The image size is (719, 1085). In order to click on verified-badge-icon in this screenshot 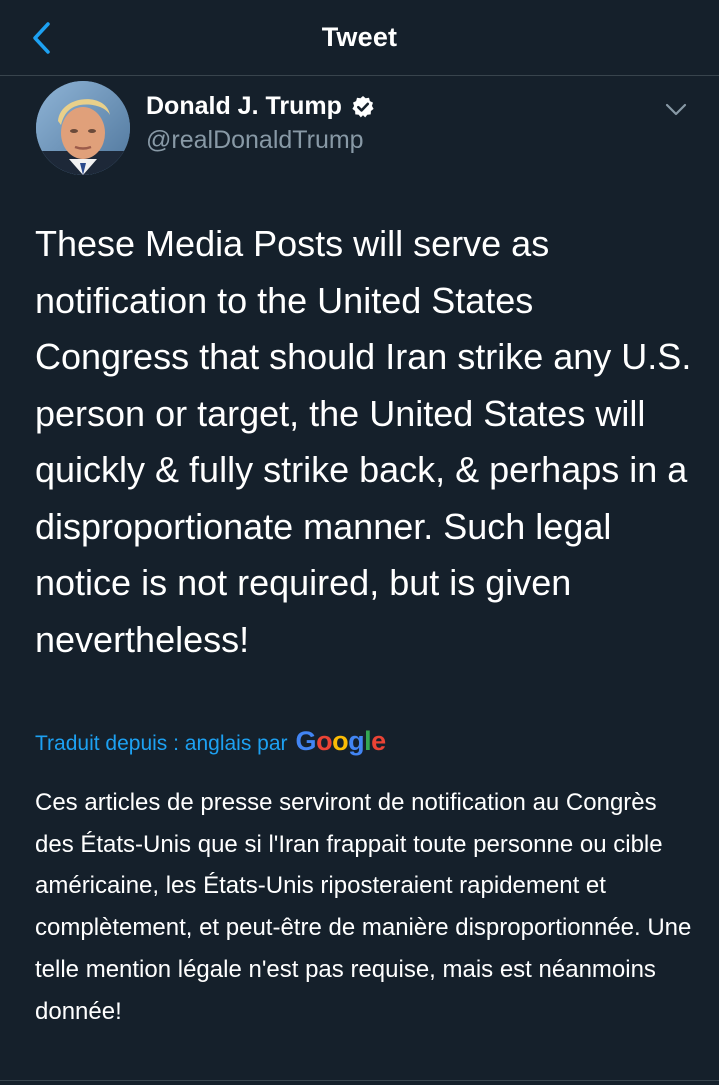, I will do `click(363, 106)`.